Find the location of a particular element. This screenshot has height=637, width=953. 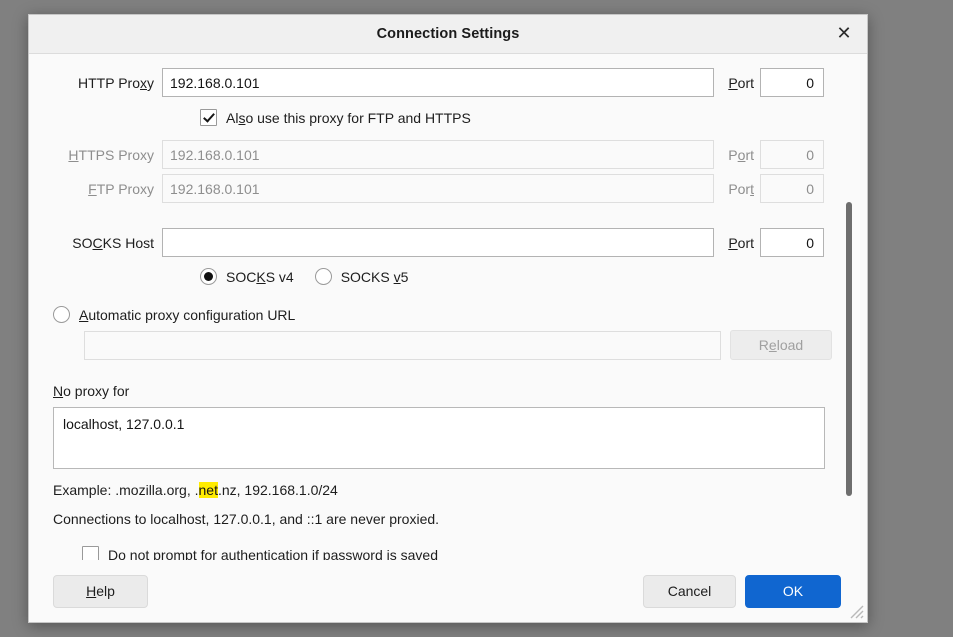

help-button: Help is located at coordinates (100, 591).